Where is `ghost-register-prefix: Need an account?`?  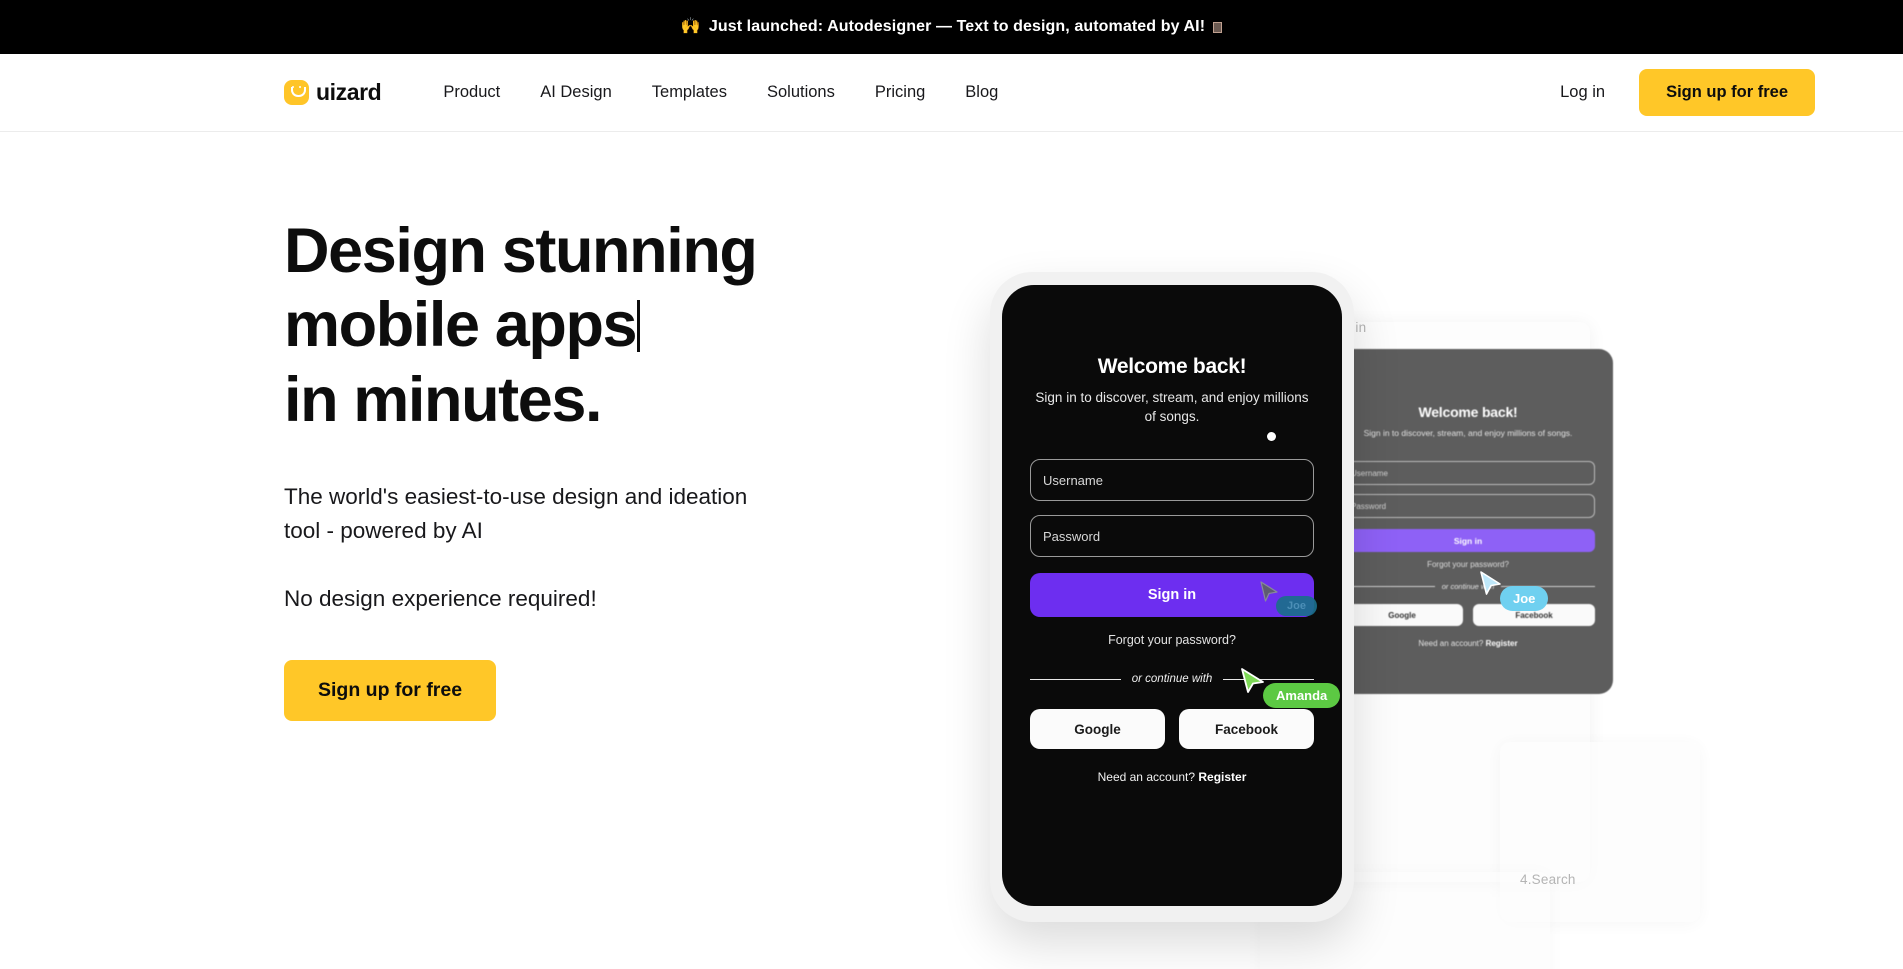
ghost-register-prefix: Need an account? is located at coordinates (1451, 644).